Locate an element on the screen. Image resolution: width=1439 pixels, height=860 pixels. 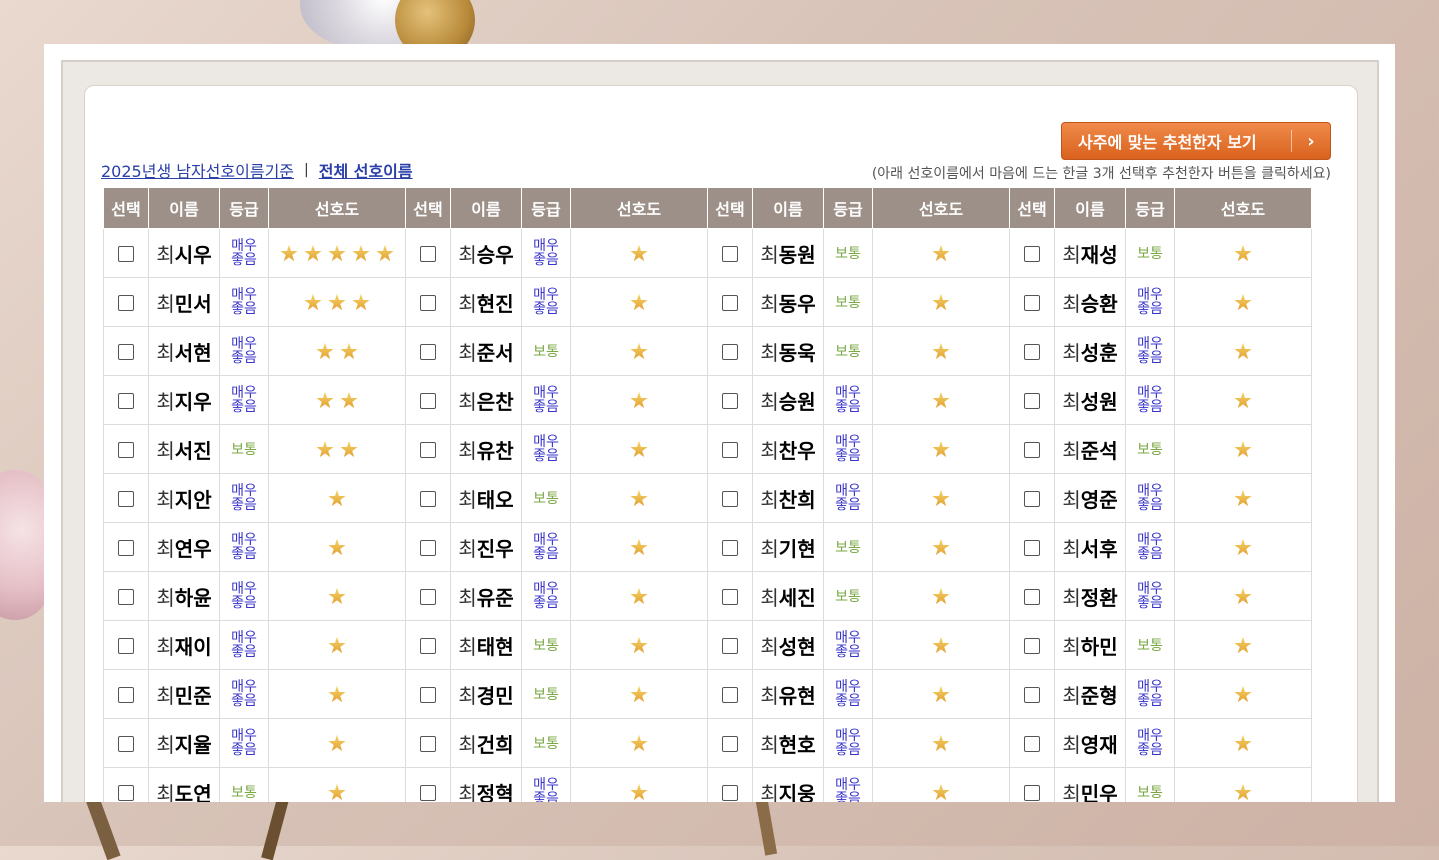
name-cell: 최서진 is located at coordinates (184, 449).